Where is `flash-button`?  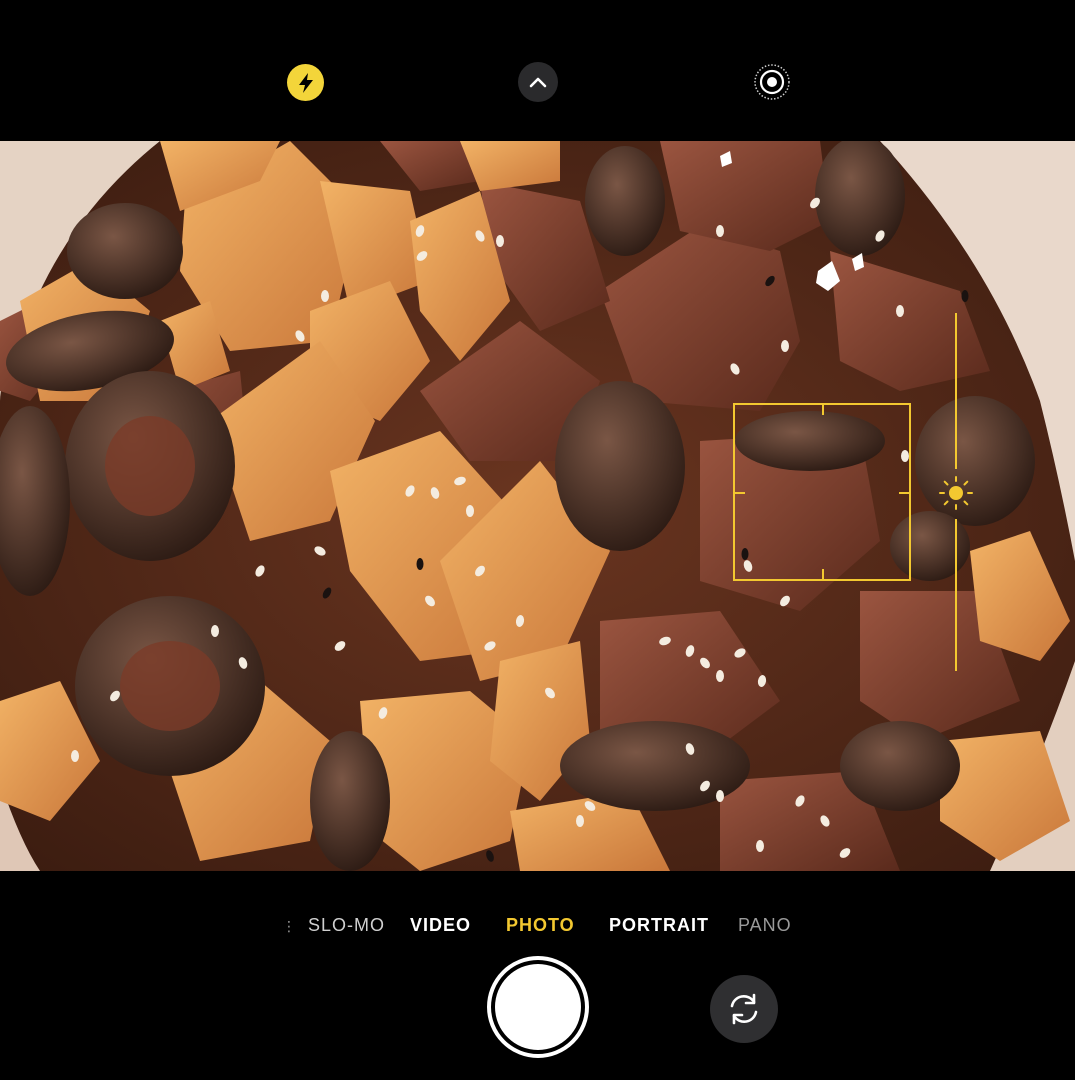
flash-button is located at coordinates (305, 82).